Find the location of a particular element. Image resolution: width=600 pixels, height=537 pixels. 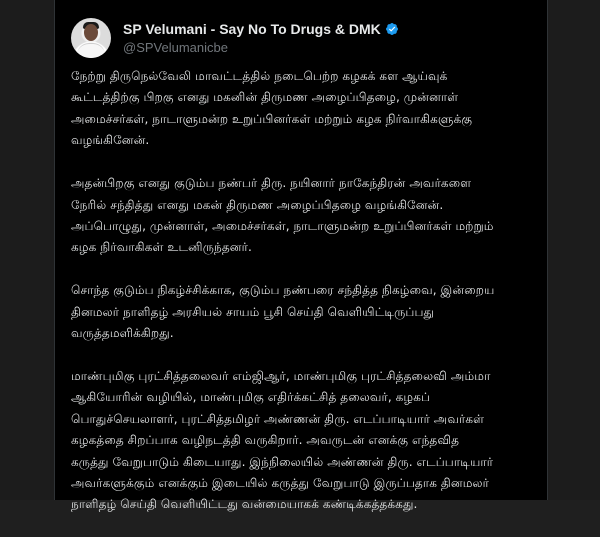

author-handle: @SPVelumanicbe is located at coordinates (261, 47).